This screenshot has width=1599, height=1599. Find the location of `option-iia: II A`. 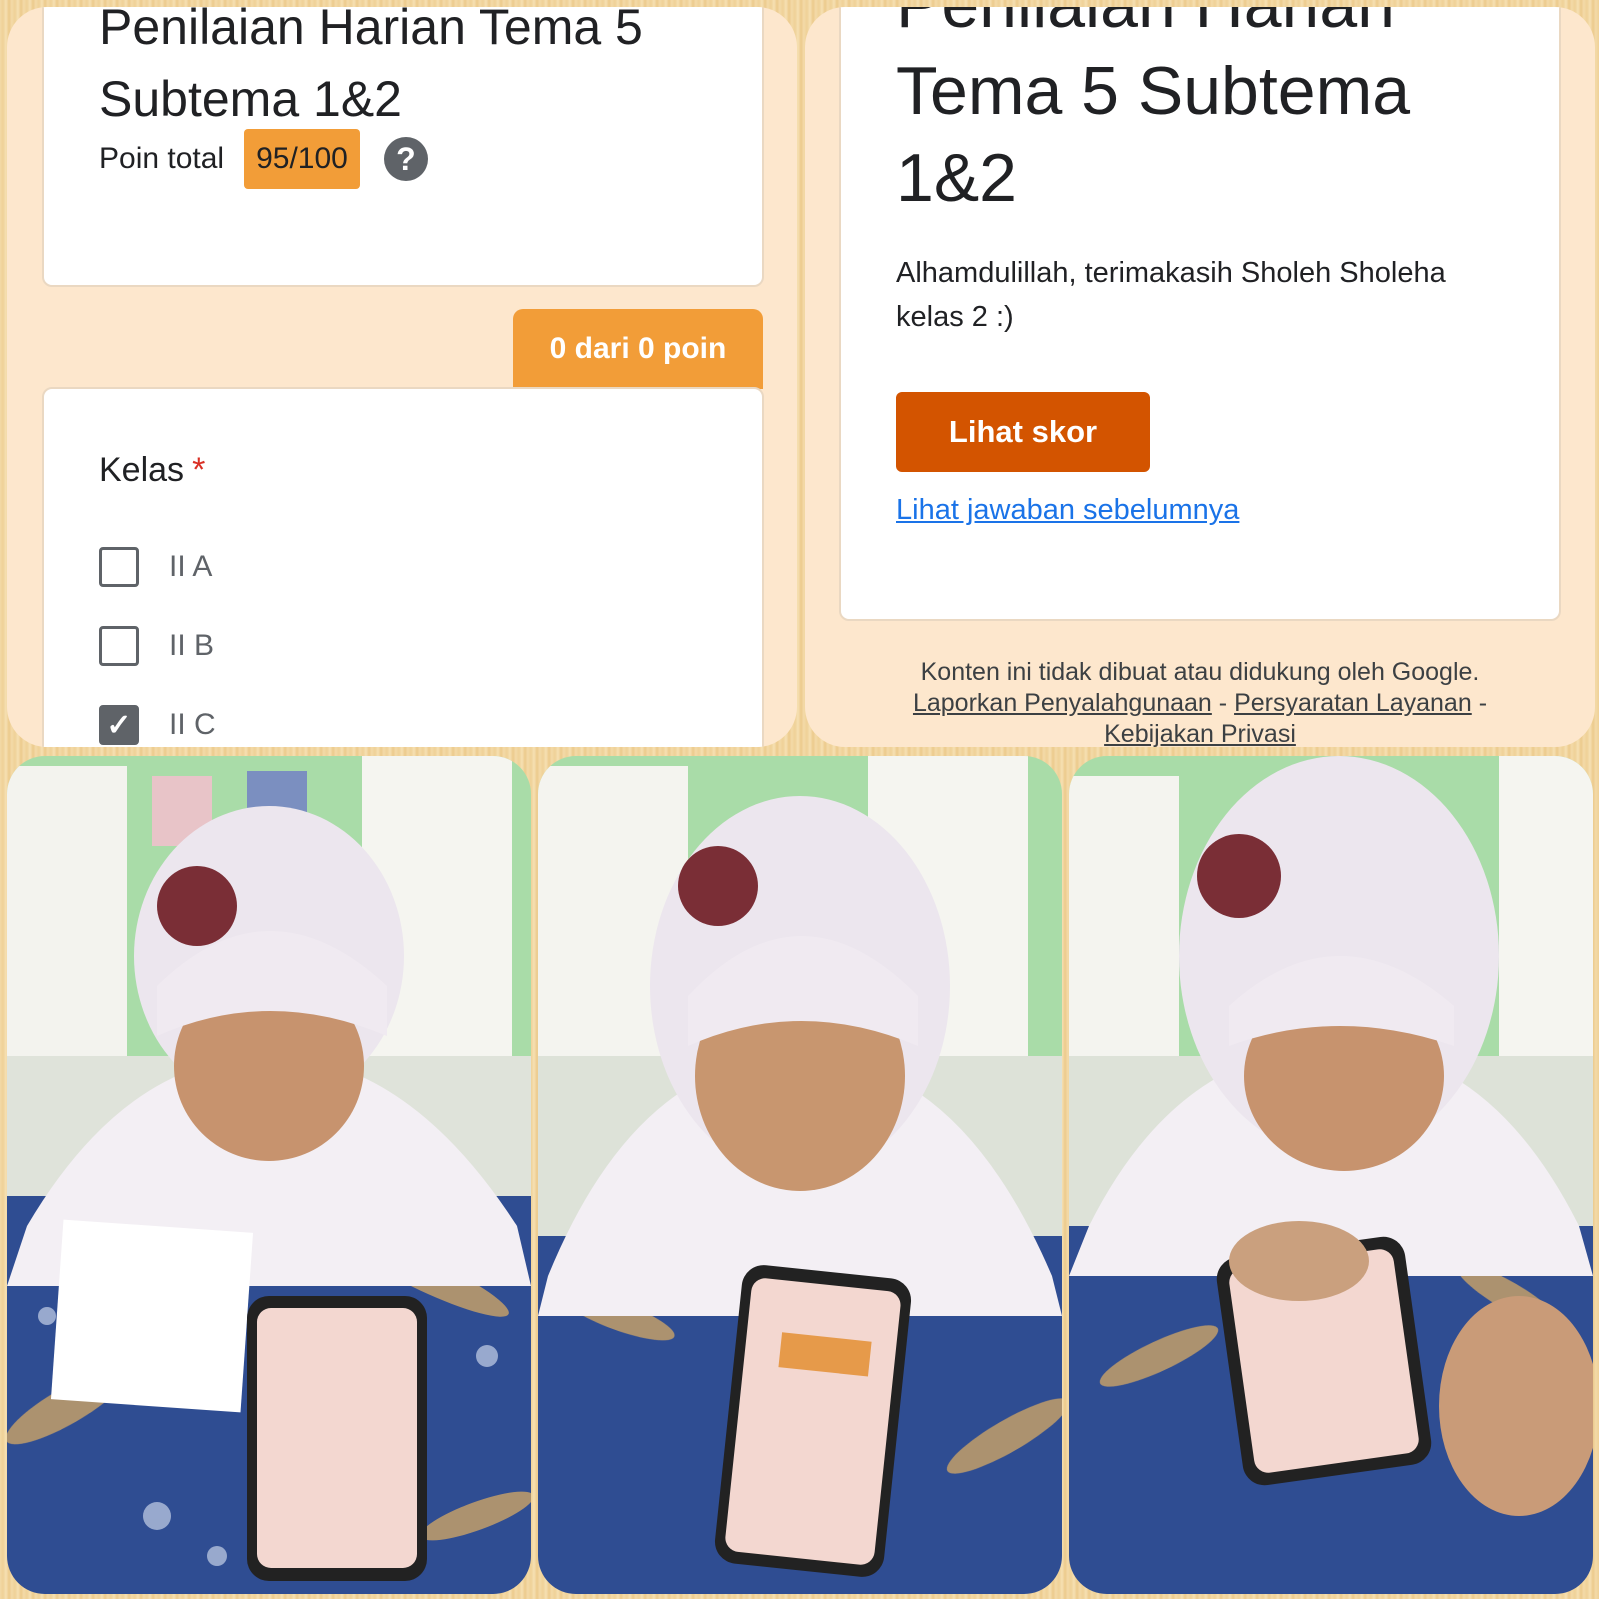

option-iia: II A is located at coordinates (155, 567).